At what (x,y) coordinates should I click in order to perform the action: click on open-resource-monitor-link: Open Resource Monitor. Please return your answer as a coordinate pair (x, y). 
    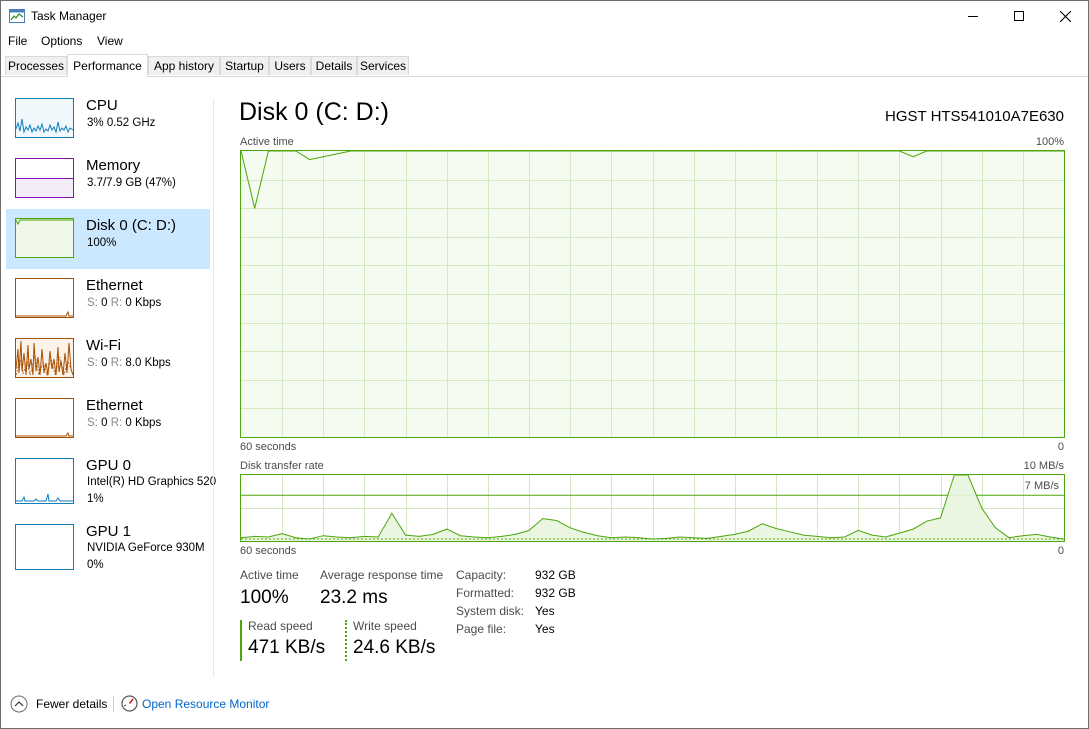
    Looking at the image, I should click on (205, 704).